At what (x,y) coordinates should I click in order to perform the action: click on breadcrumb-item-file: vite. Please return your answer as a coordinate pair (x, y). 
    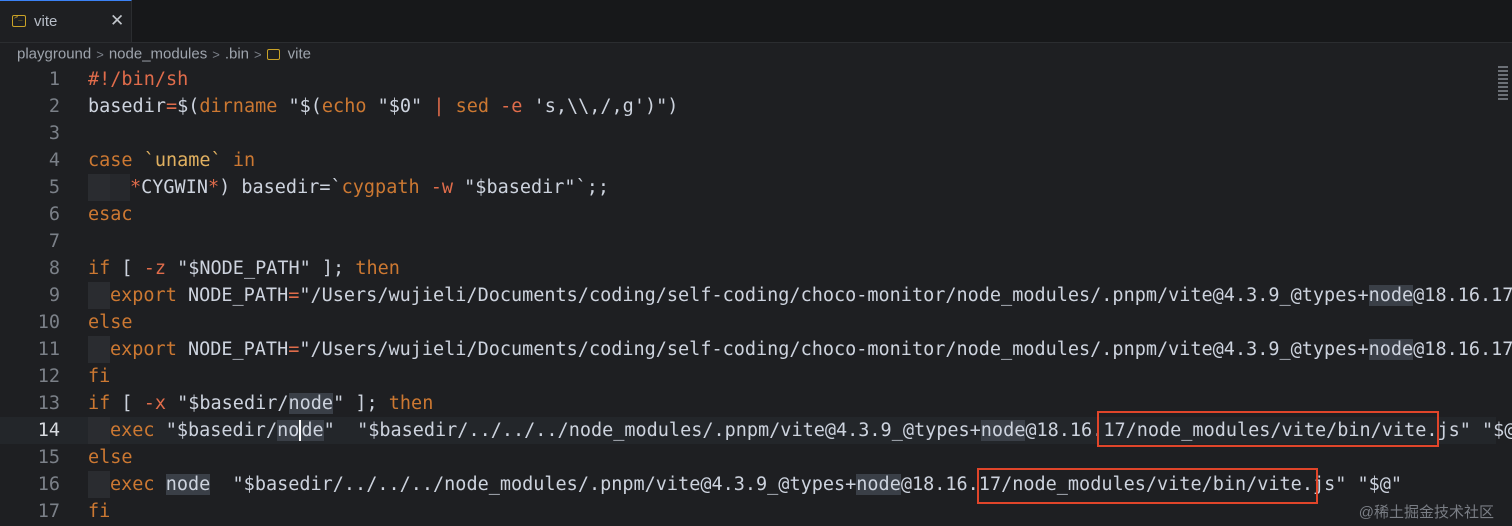
    Looking at the image, I should click on (299, 54).